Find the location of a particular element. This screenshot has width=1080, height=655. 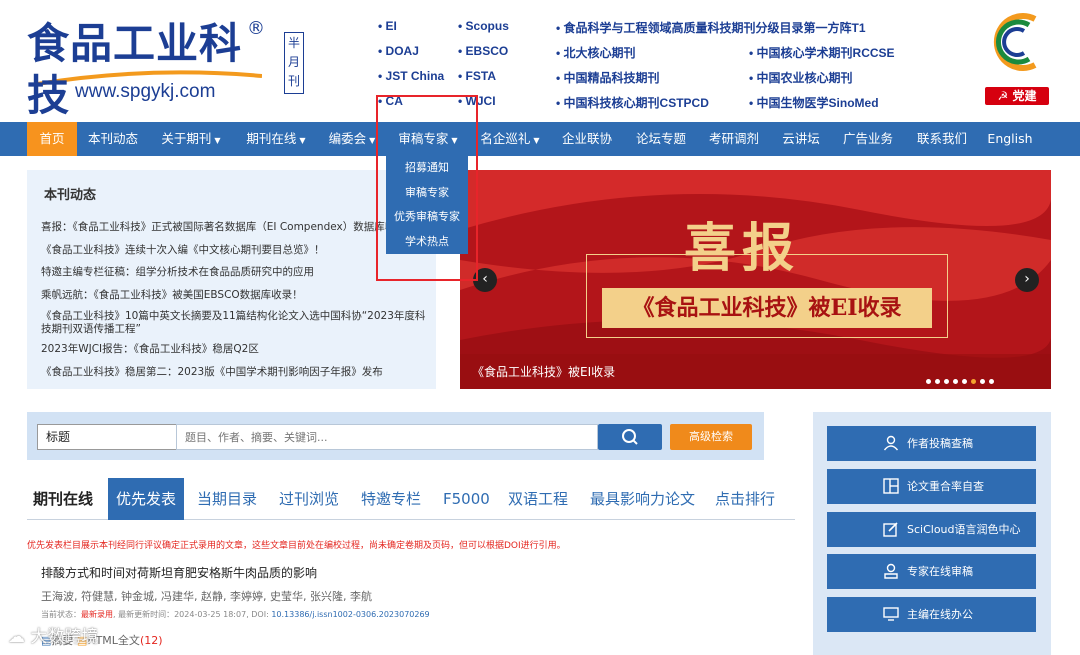

reviewers-dropdown: 招募通知 审稿专家 优秀审稿专家 学术热点 is located at coordinates (427, 205).